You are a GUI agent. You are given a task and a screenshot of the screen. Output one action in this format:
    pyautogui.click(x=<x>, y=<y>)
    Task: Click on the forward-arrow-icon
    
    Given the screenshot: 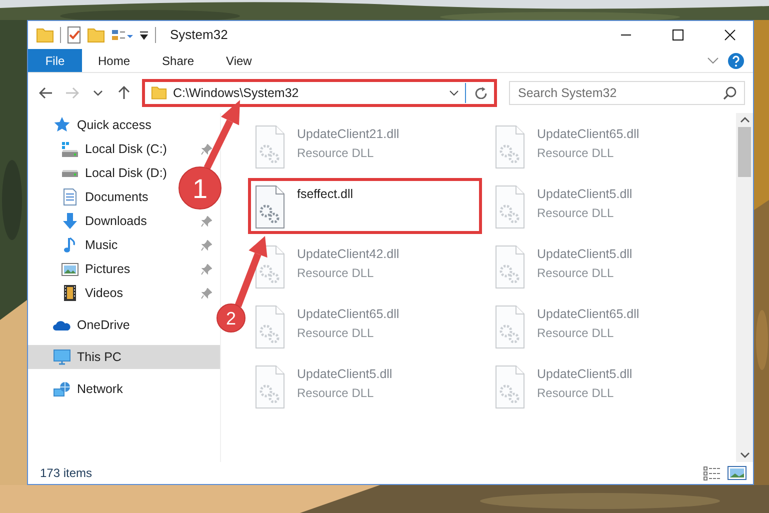 What is the action you would take?
    pyautogui.click(x=72, y=93)
    